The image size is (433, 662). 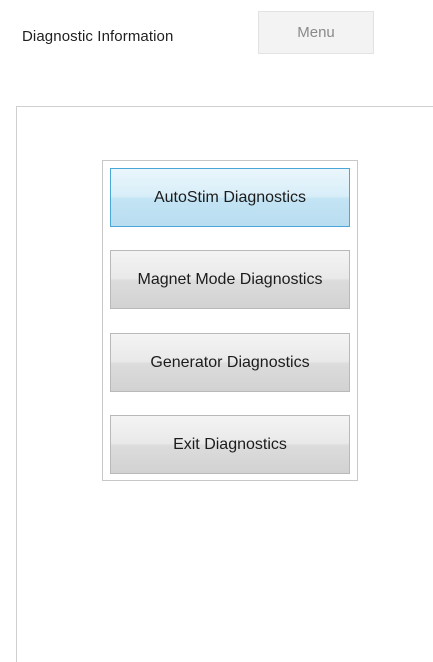 I want to click on exit-diagnostics-button: Exit Diagnostics, so click(x=230, y=444).